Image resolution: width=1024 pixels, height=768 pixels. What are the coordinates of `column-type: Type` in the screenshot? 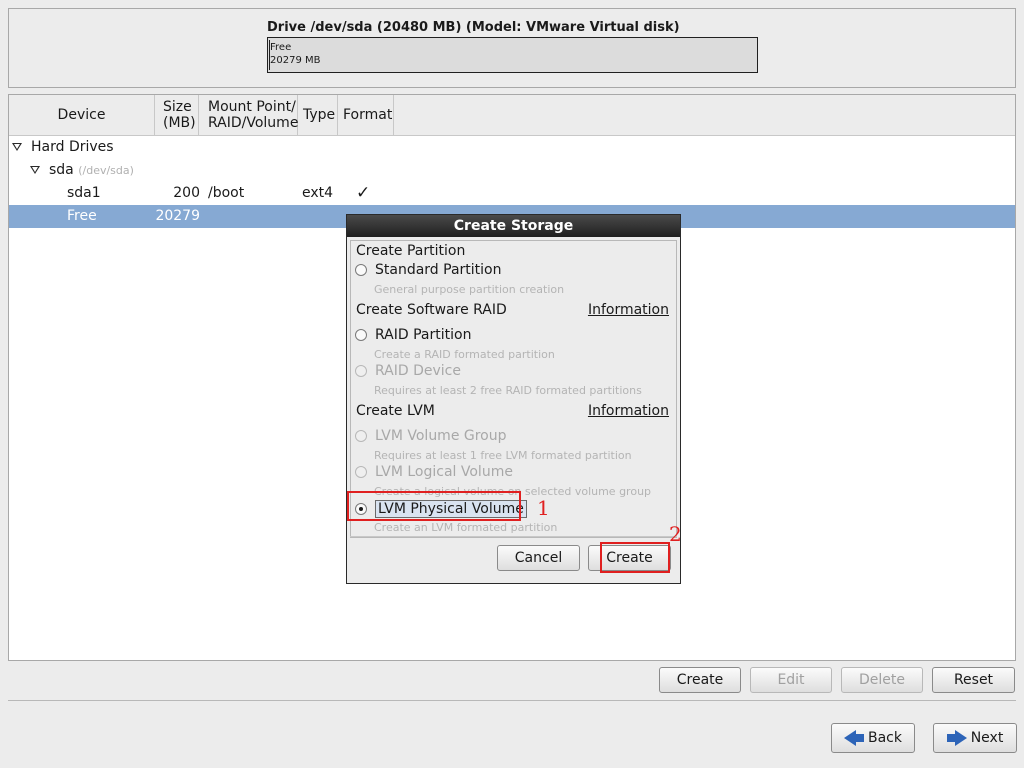 It's located at (318, 115).